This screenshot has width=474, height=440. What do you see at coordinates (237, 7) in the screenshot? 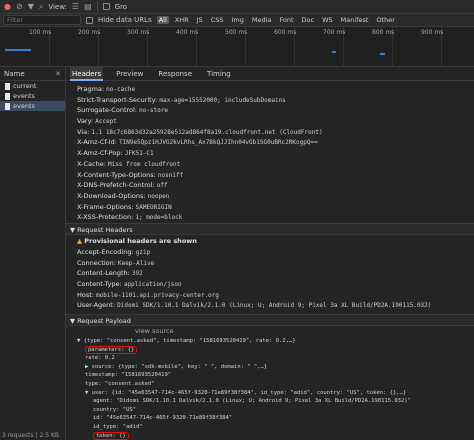
I see `network-toolbar: ● ⊘ ▼ ⌕ View: ☰ ▤ Gro` at bounding box center [237, 7].